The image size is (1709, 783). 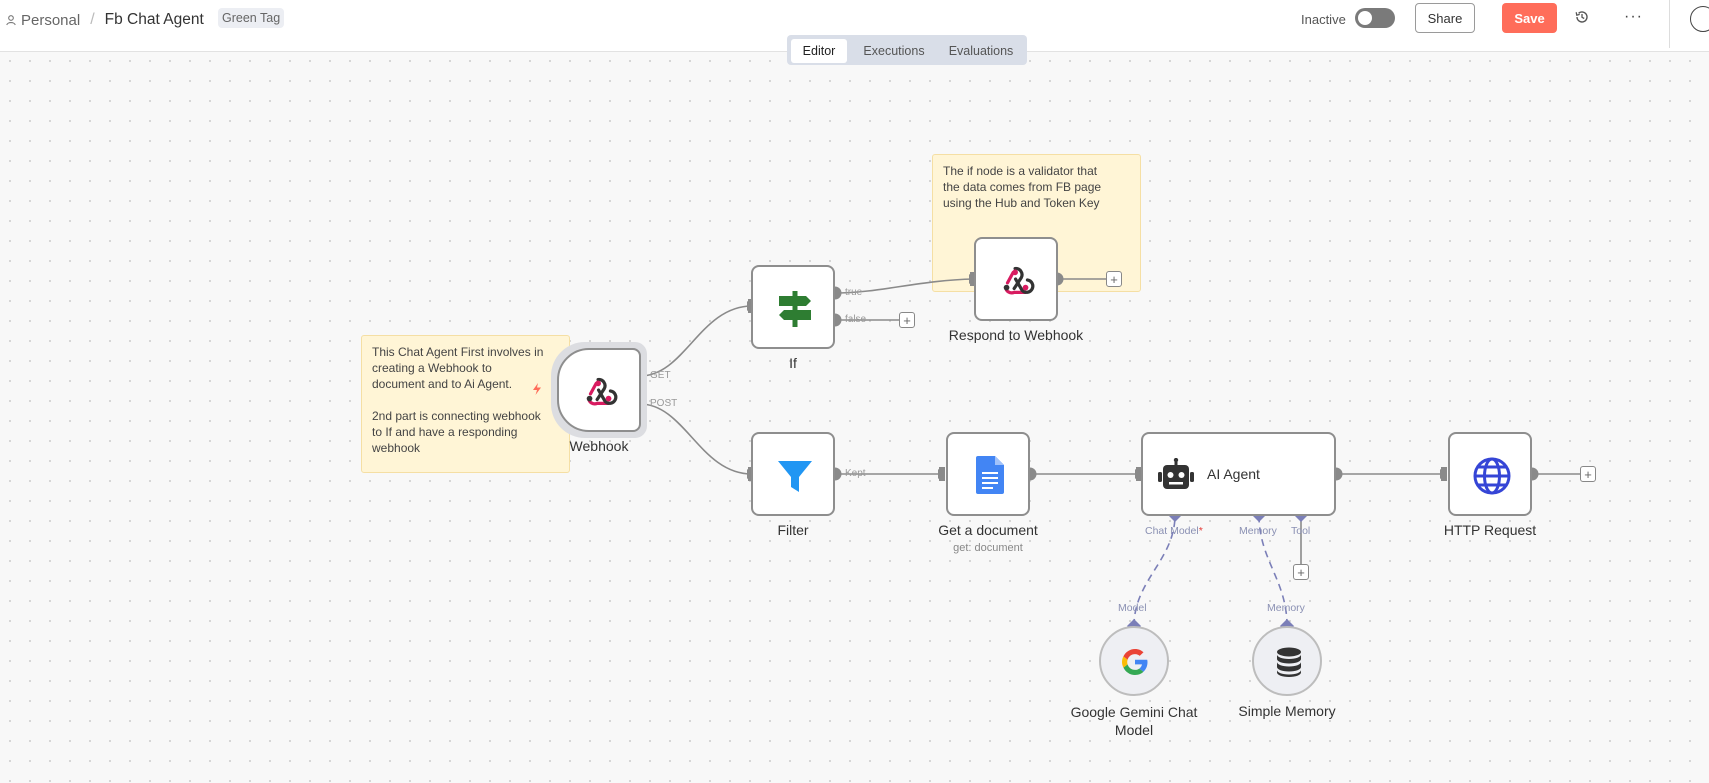 I want to click on node-if, so click(x=793, y=307).